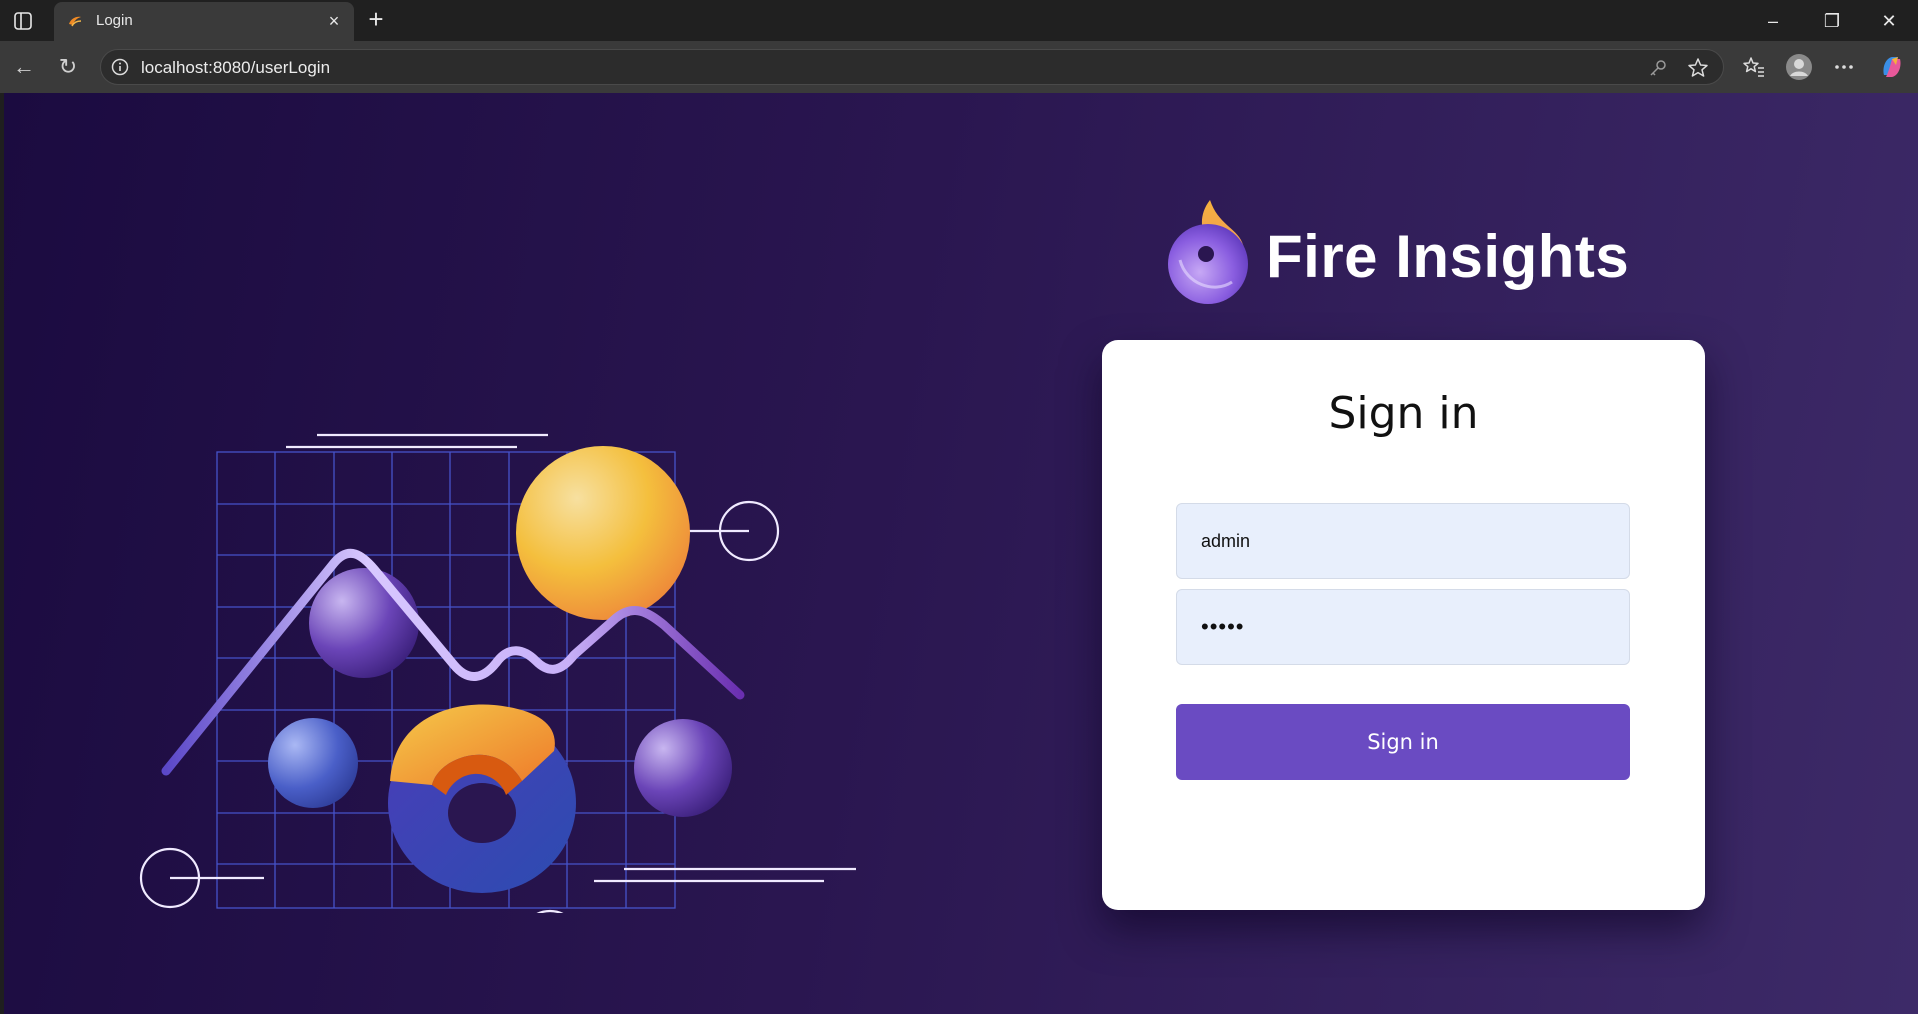 The image size is (1918, 1014). What do you see at coordinates (1832, 21) in the screenshot?
I see `restore-button: ❐` at bounding box center [1832, 21].